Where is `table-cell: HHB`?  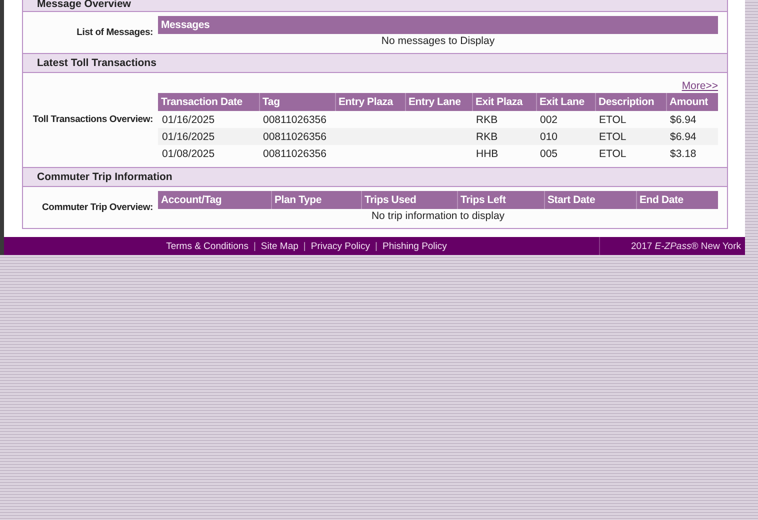 table-cell: HHB is located at coordinates (487, 154).